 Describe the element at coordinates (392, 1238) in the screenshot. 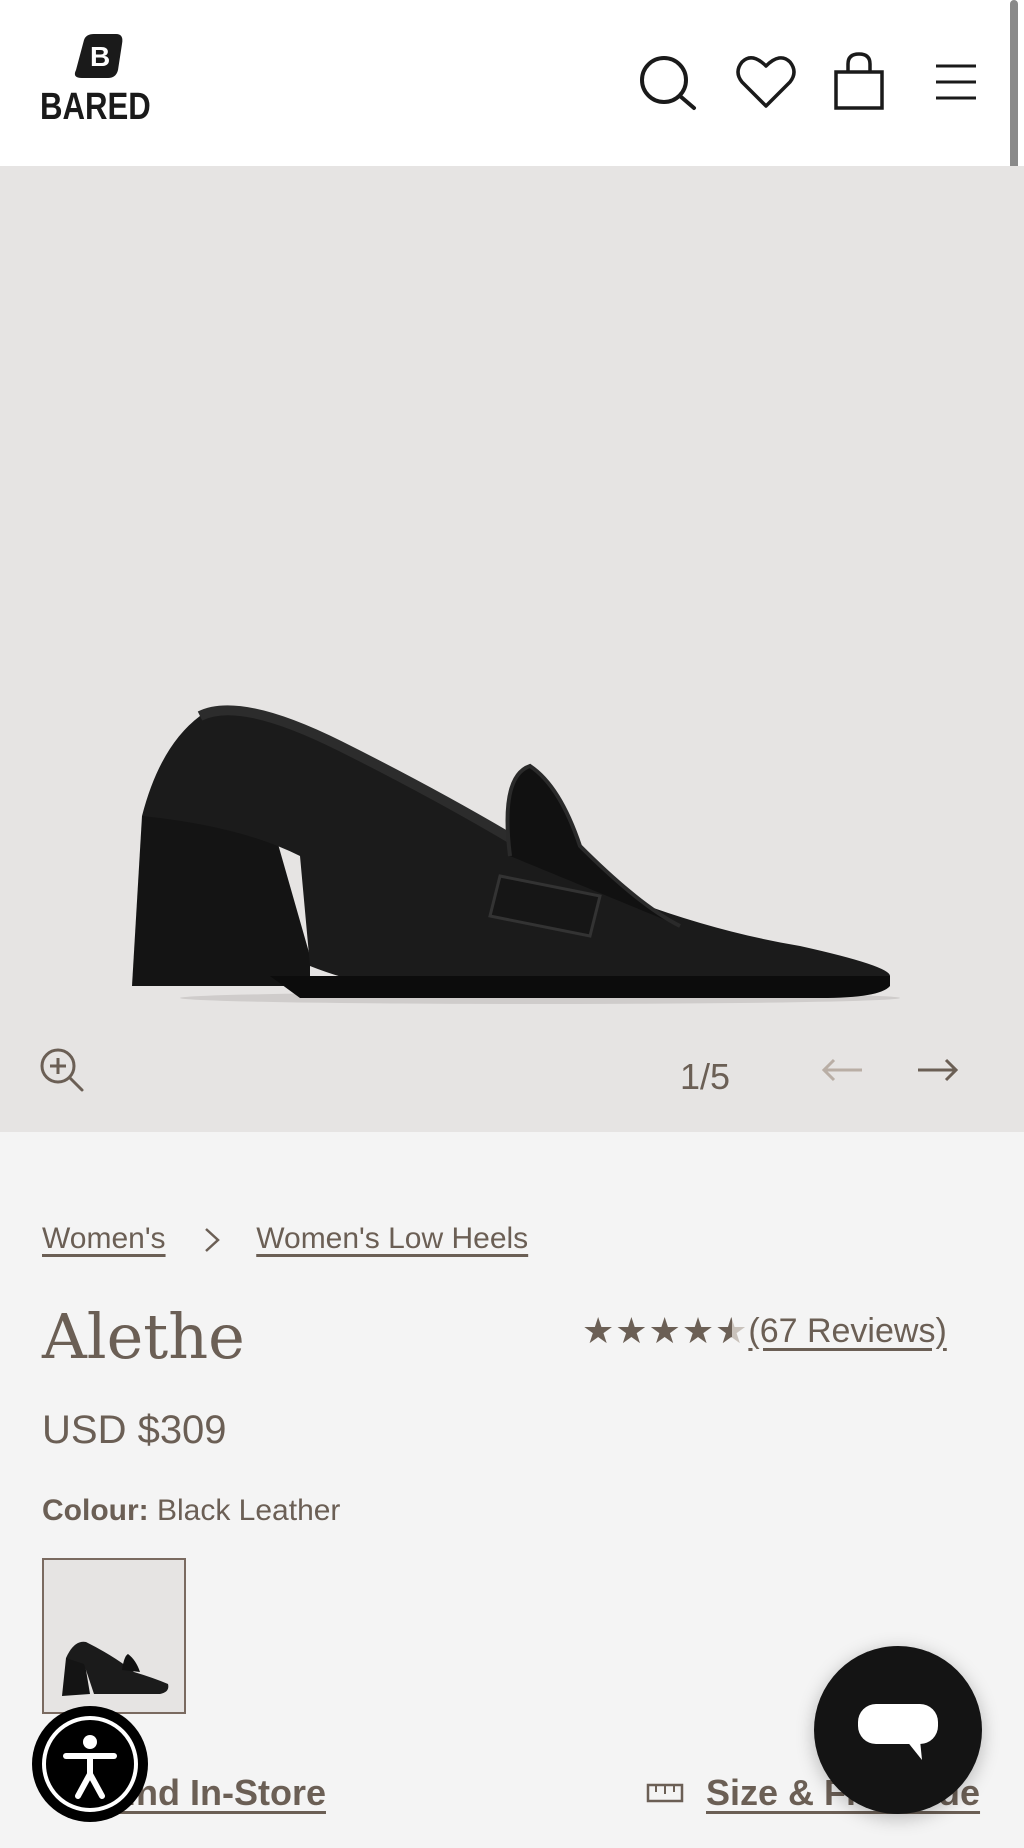

I see `breadcrumb-womens-low-heels: Women's Low Heels` at that location.